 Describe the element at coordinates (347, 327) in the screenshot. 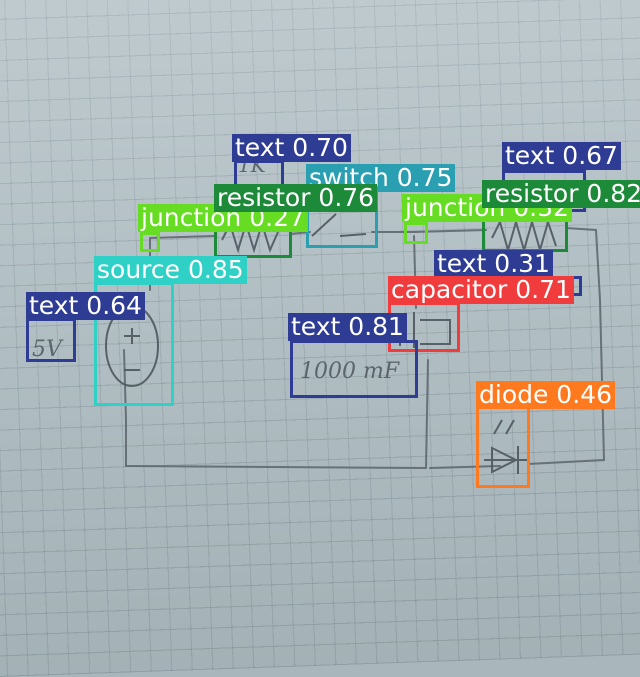

I see `detection-label-text-5: text 0.81` at that location.